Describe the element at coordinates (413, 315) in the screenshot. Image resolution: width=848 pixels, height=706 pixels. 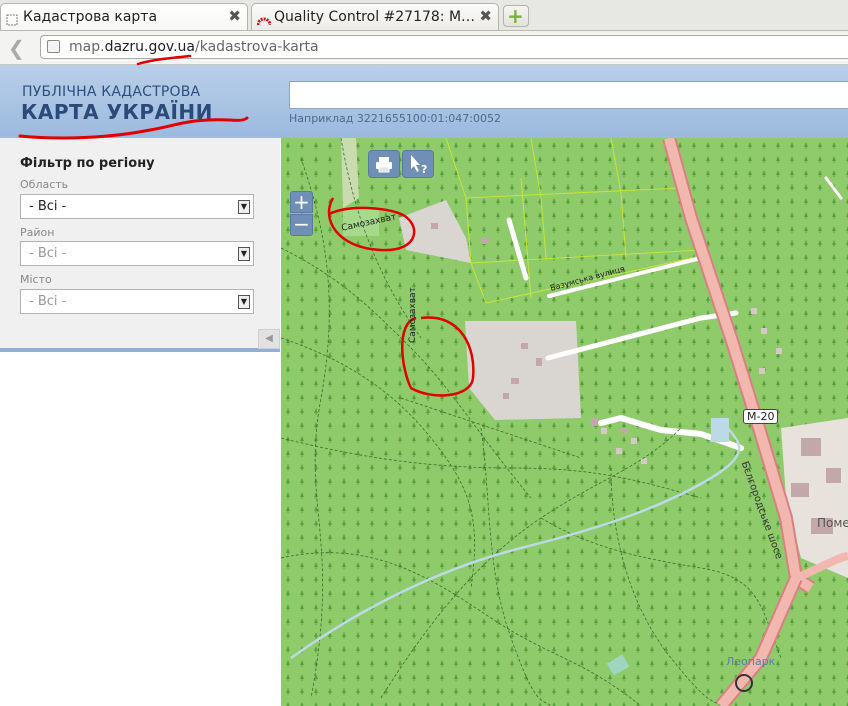
I see `map-label-samozakhvat: Самозахват` at that location.